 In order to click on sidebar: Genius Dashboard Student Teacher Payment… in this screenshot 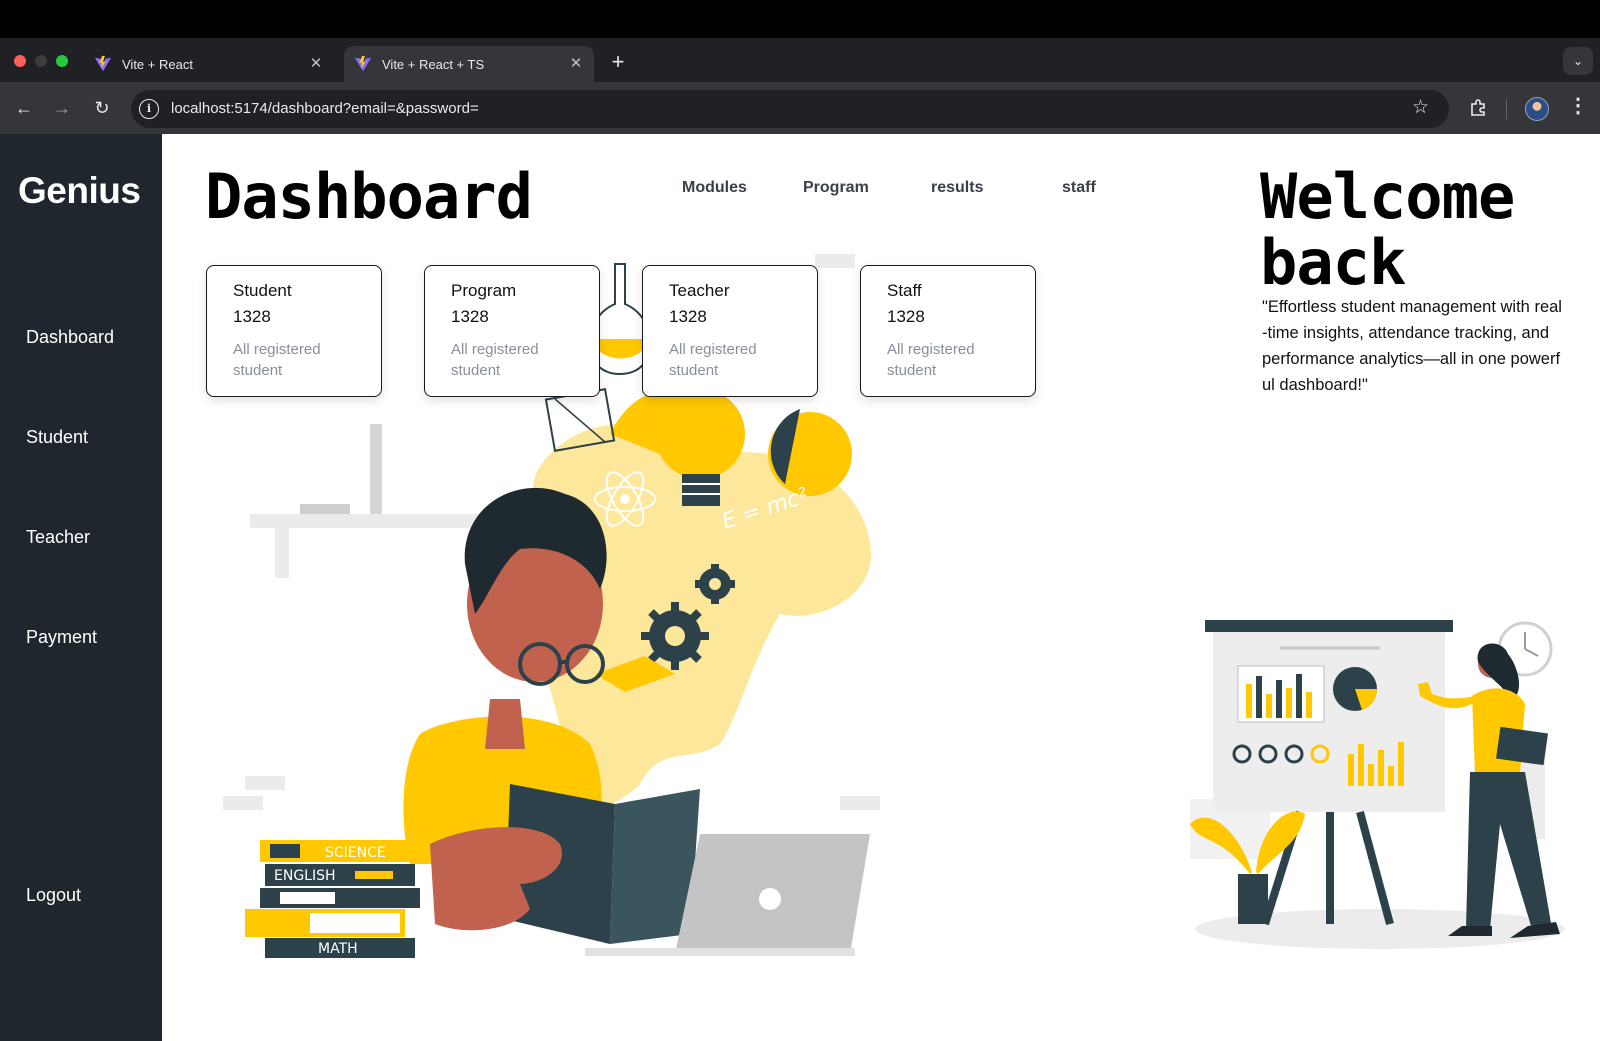, I will do `click(81, 587)`.